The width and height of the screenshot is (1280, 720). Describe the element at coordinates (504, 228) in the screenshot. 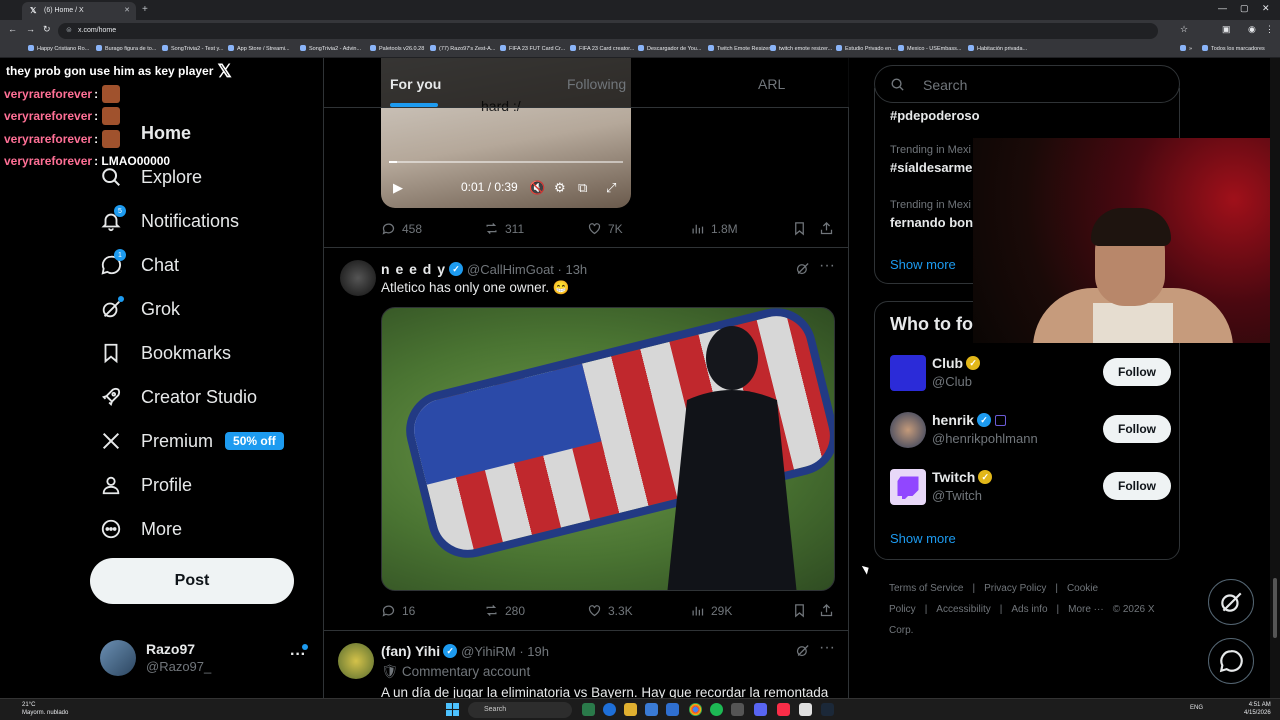

I see `repost-button: 311` at that location.